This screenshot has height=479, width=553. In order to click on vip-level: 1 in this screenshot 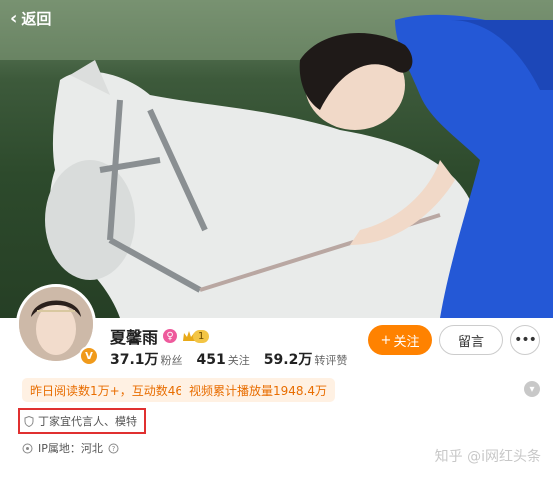, I will do `click(201, 336)`.